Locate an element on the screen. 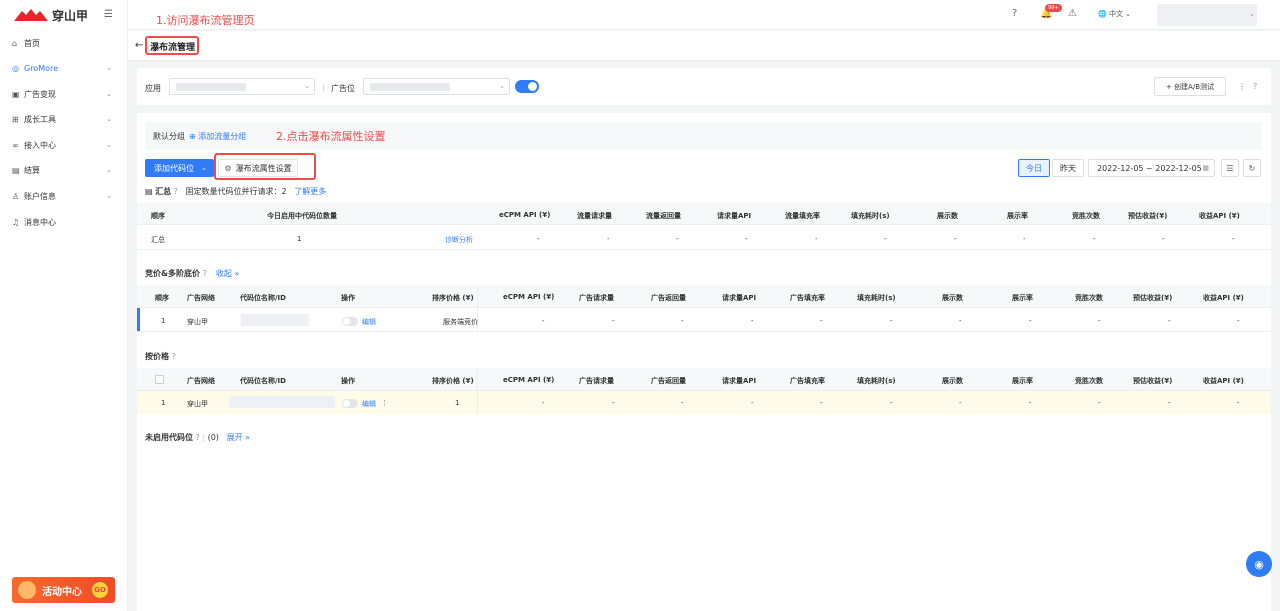 The width and height of the screenshot is (1280, 611). app-label: 应用 is located at coordinates (153, 88).